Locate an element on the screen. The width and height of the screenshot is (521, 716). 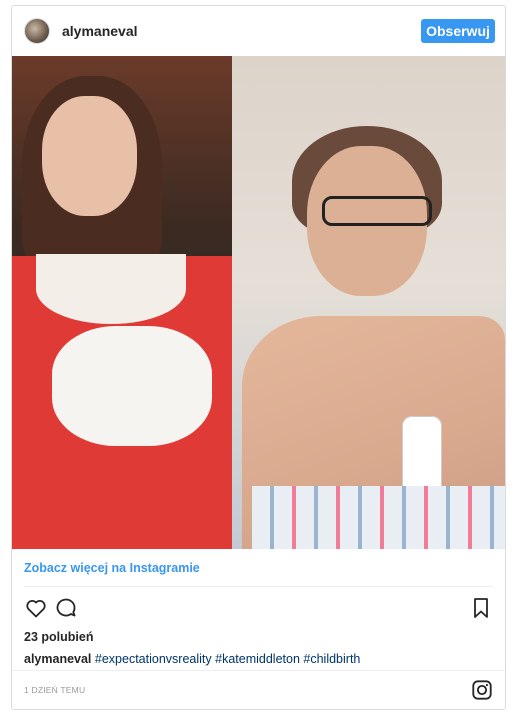
instagram-icon is located at coordinates (482, 690).